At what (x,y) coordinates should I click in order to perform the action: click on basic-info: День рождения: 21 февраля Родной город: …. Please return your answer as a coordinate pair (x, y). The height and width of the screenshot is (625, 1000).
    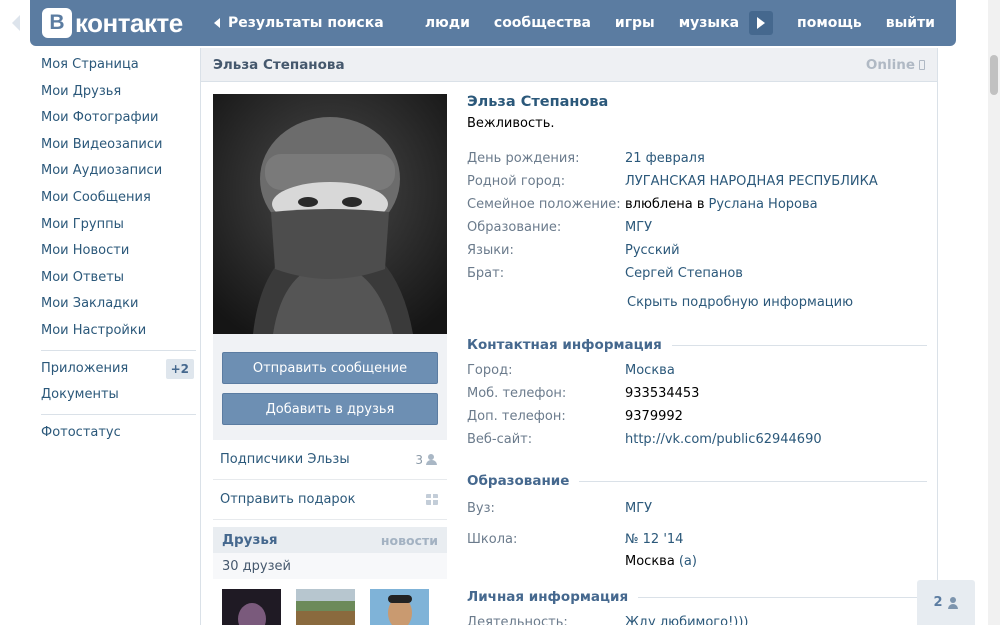
    Looking at the image, I should click on (697, 216).